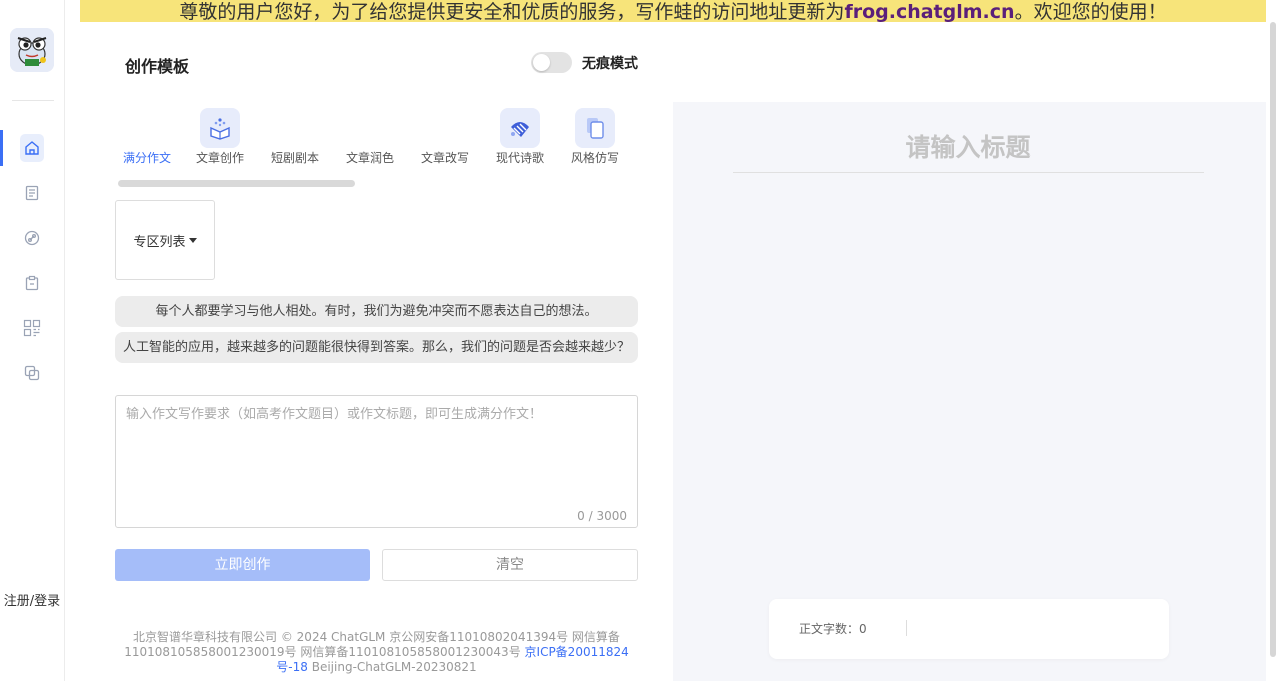 The width and height of the screenshot is (1280, 681). What do you see at coordinates (969, 629) in the screenshot?
I see `word-count-card: 正文字数：0` at bounding box center [969, 629].